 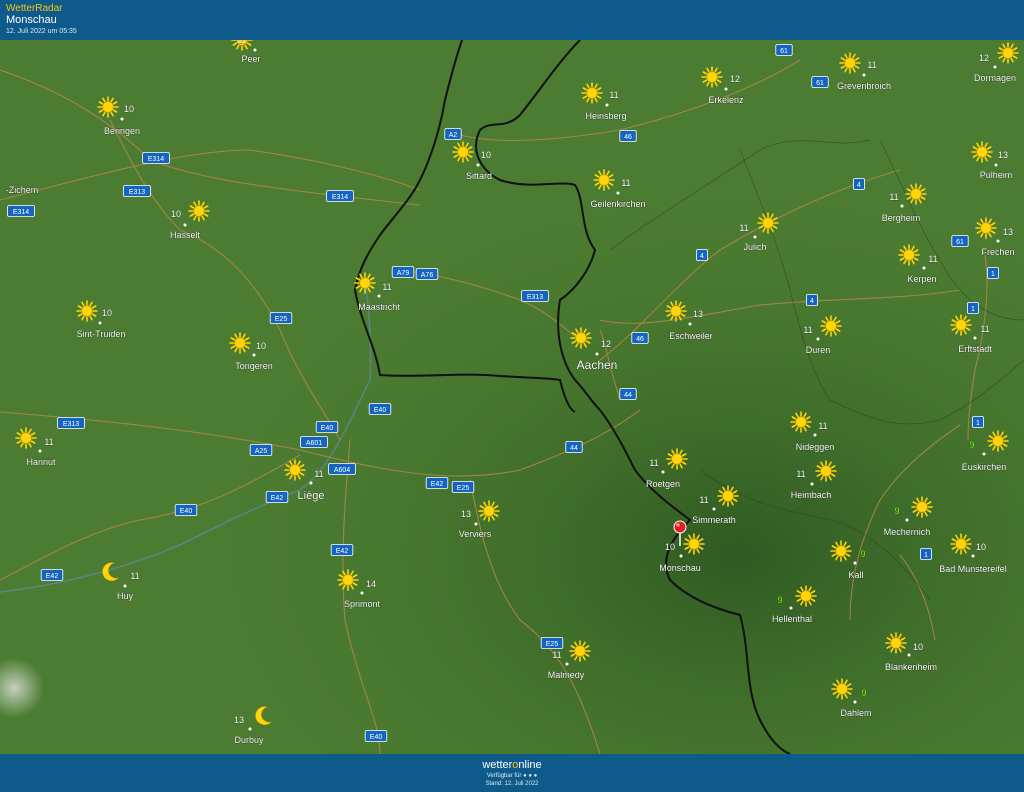 I want to click on android-icon: ●, so click(x=530, y=776).